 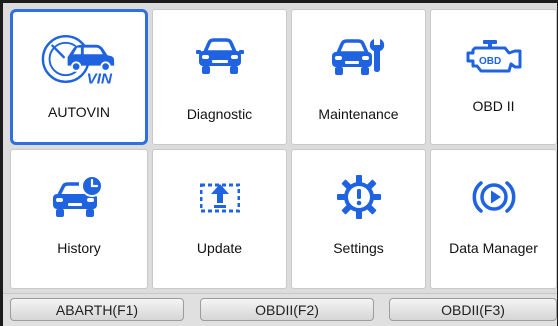 I want to click on f2-button: OBDII(F2), so click(x=287, y=309).